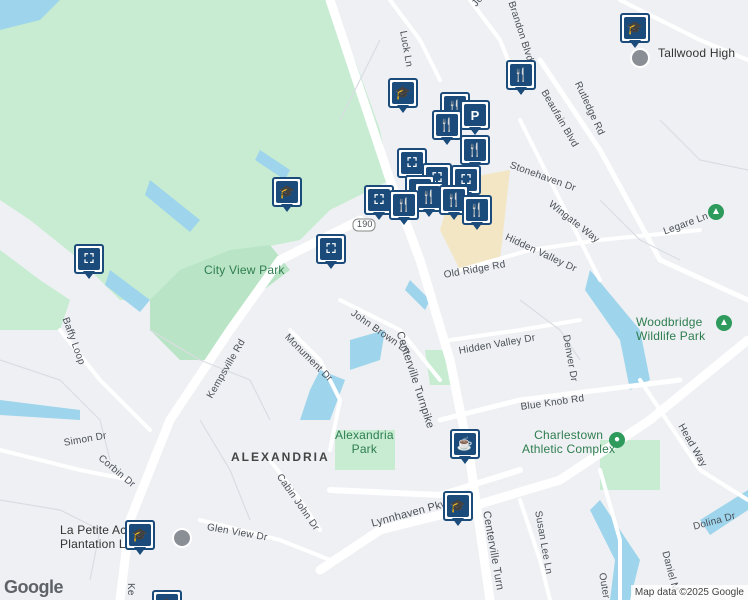 The width and height of the screenshot is (748, 600). I want to click on tallwood-high-label: Tallwood High, so click(696, 53).